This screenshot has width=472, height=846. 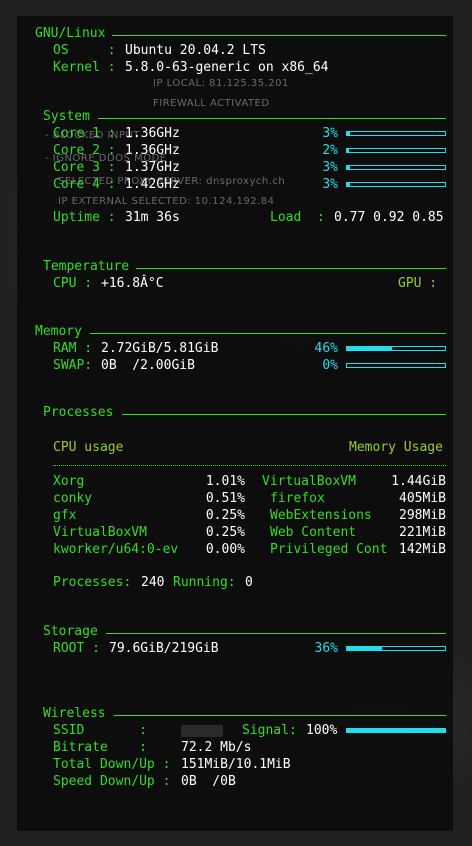 What do you see at coordinates (65, 515) in the screenshot?
I see `cpu-process-name: gfx` at bounding box center [65, 515].